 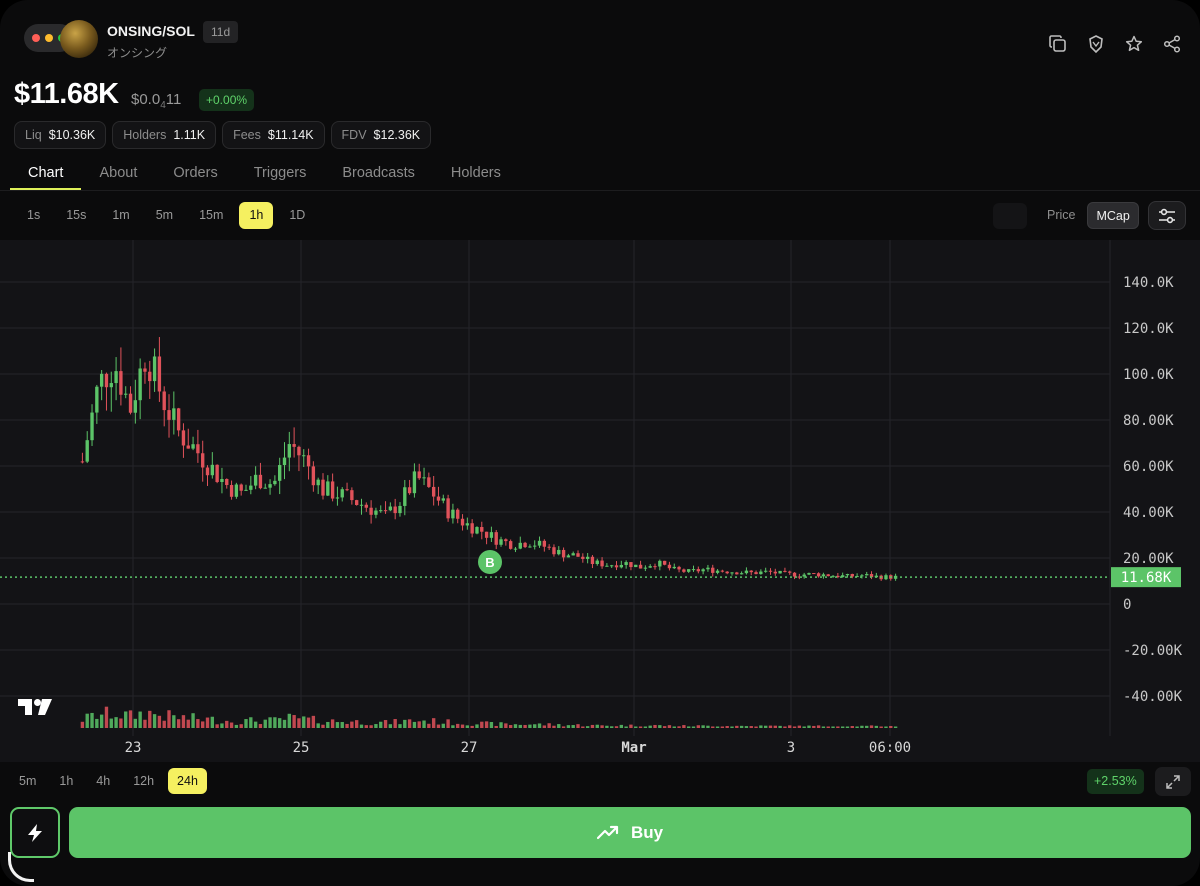 I want to click on y-axis-label: 20.00K, so click(x=1148, y=559).